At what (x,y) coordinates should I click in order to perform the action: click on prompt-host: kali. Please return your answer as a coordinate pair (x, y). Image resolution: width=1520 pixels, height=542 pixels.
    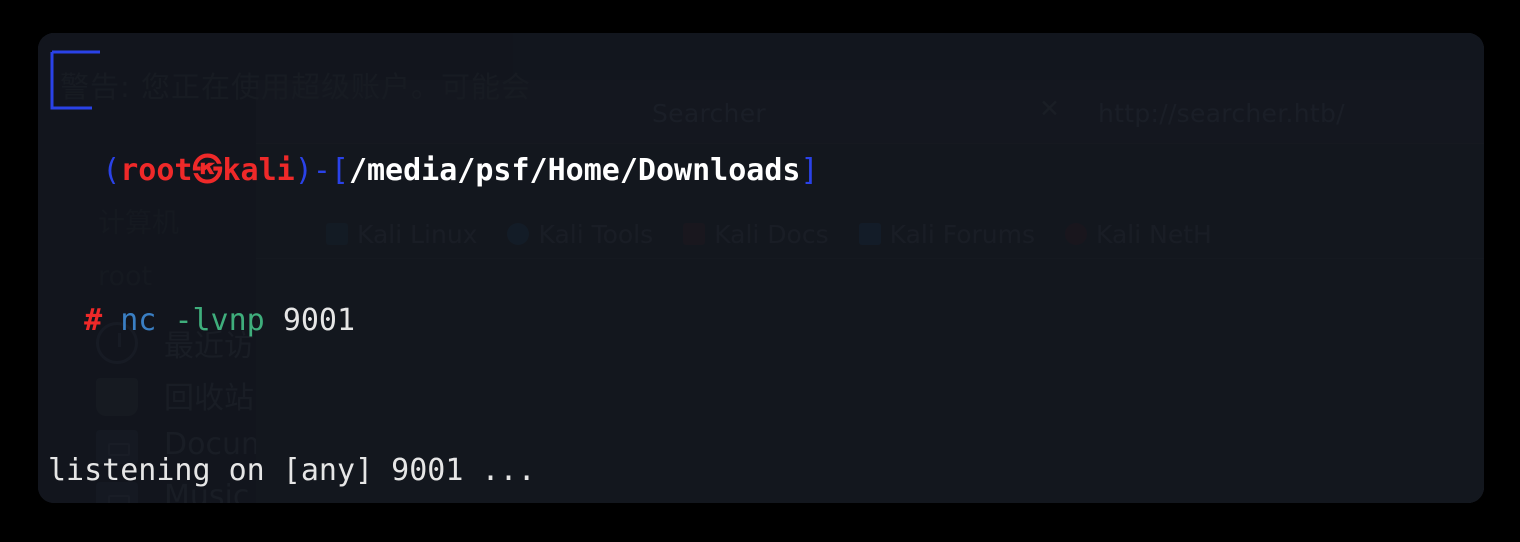
    Looking at the image, I should click on (258, 170).